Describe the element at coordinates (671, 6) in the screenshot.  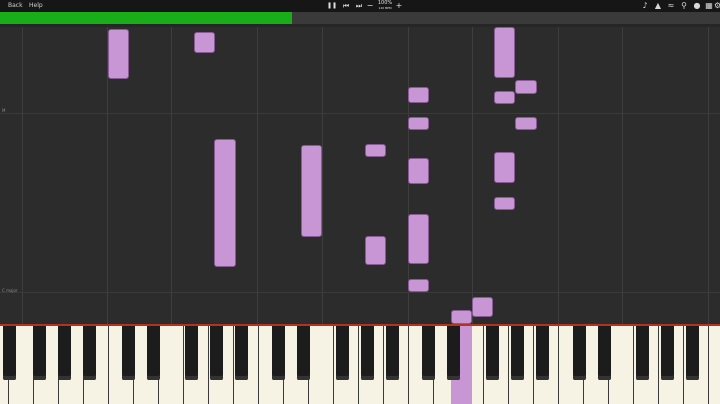
I see `waveform-icon: ≈` at that location.